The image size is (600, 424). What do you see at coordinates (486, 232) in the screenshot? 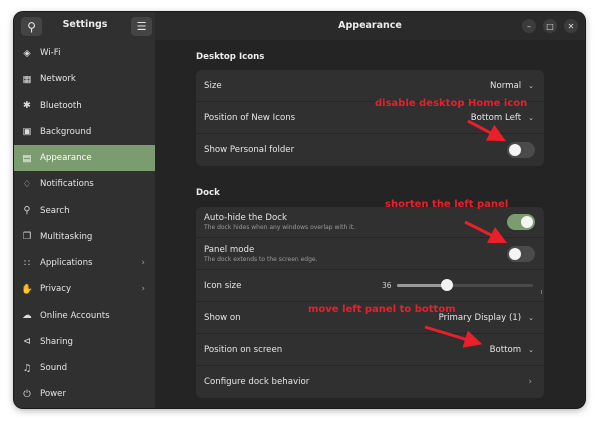
I see `arrow-left-panel` at bounding box center [486, 232].